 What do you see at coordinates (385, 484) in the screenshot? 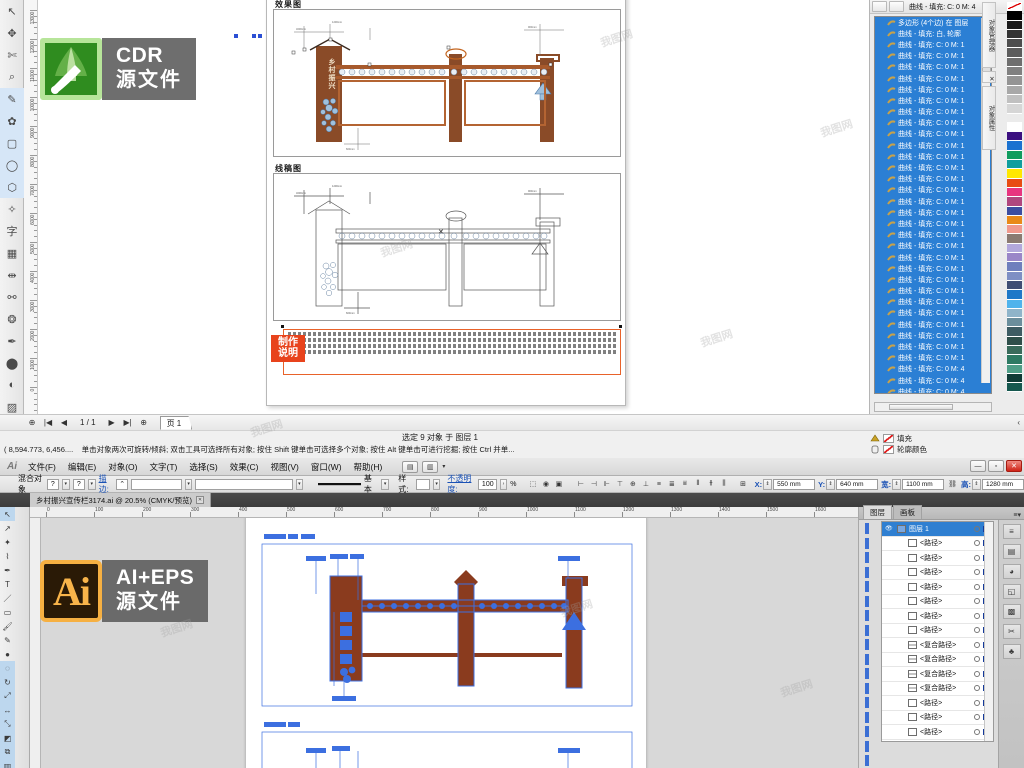
I see `ai-profile-caret-icon: ▾` at bounding box center [385, 484].